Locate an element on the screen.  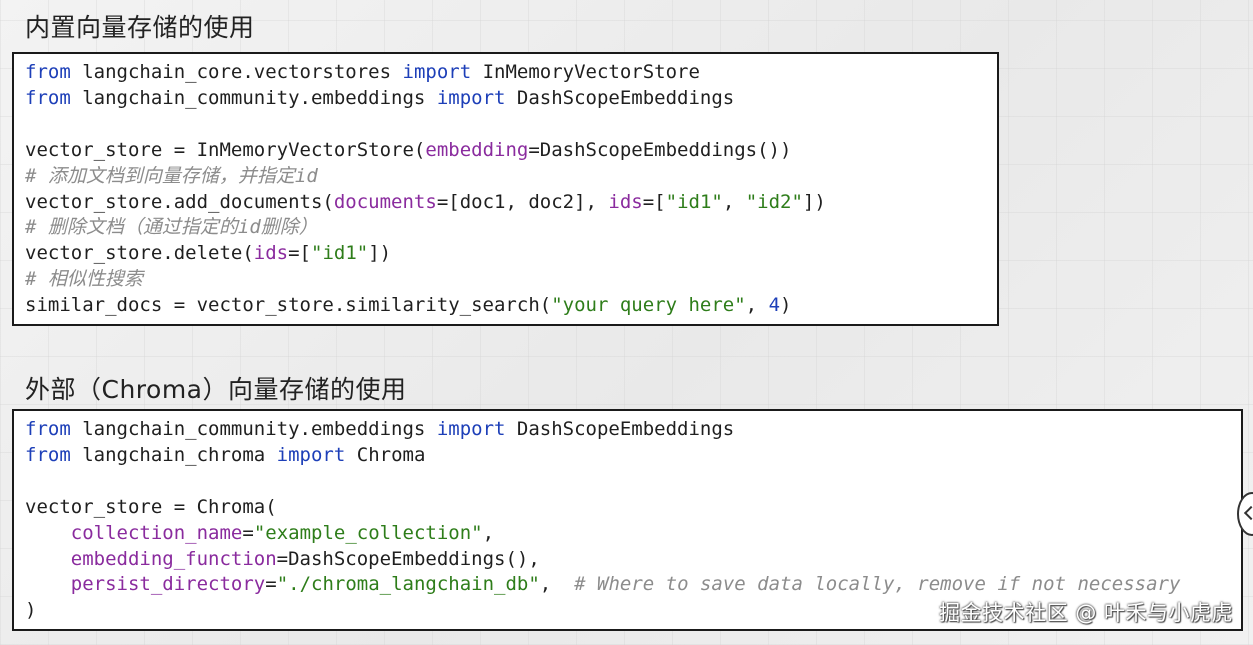
code-comment: # 相似性搜索 is located at coordinates (84, 279).